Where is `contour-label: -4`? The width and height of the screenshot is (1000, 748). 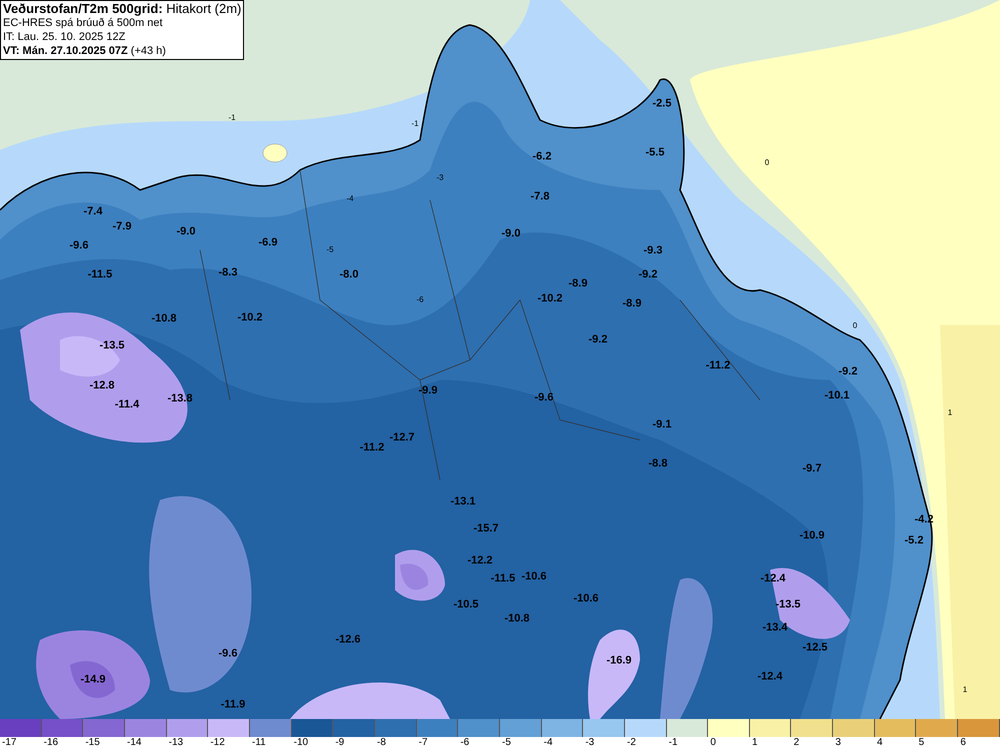 contour-label: -4 is located at coordinates (350, 199).